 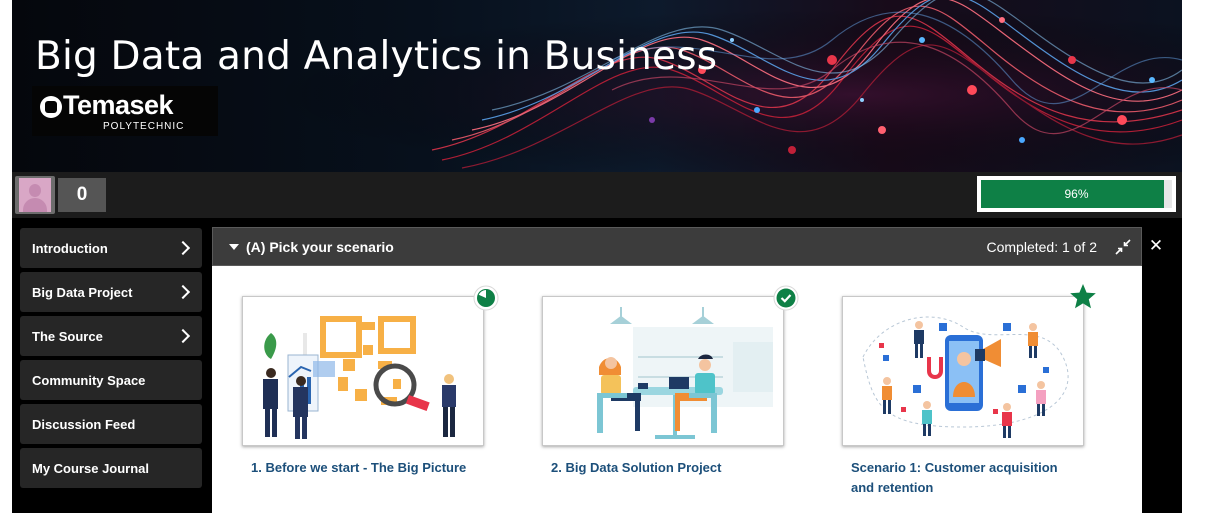 I want to click on card-title: 2. Big Data Solution Project, so click(x=666, y=468).